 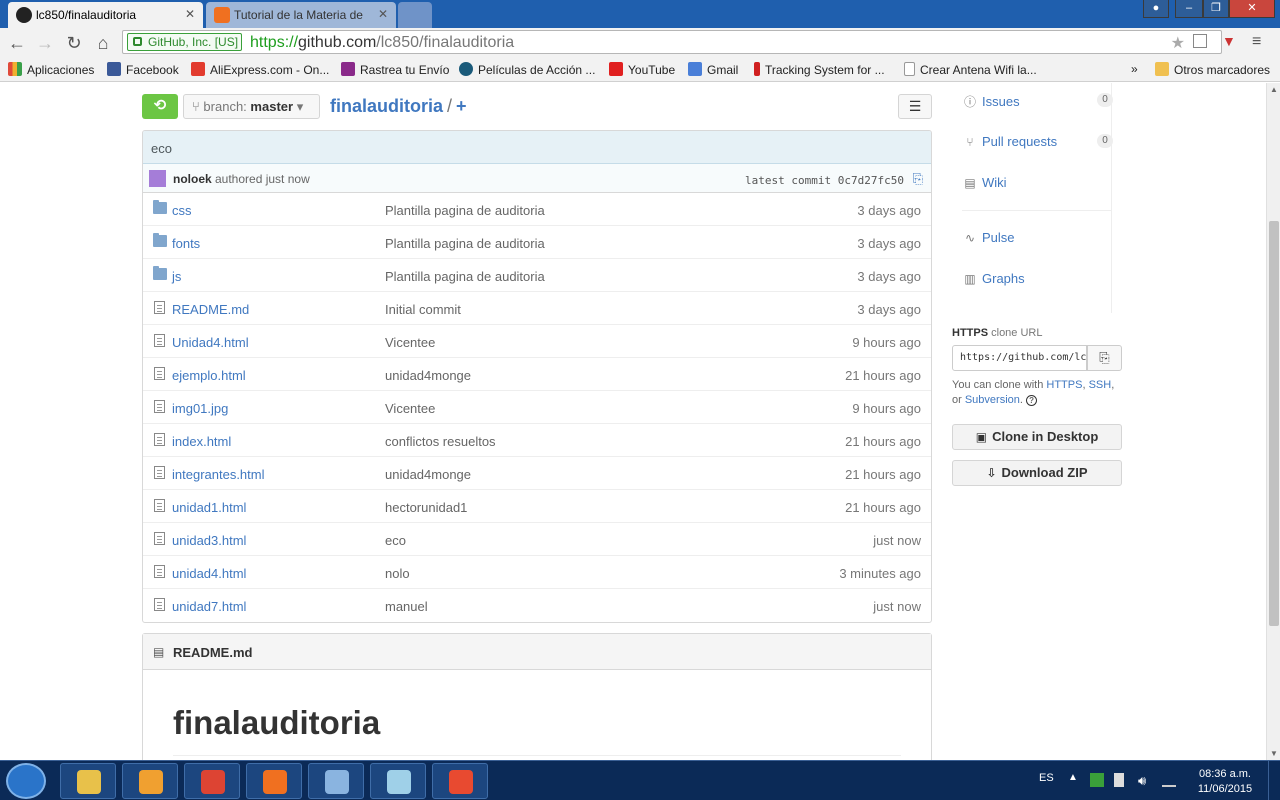 I want to click on network-icon, so click(x=1169, y=780).